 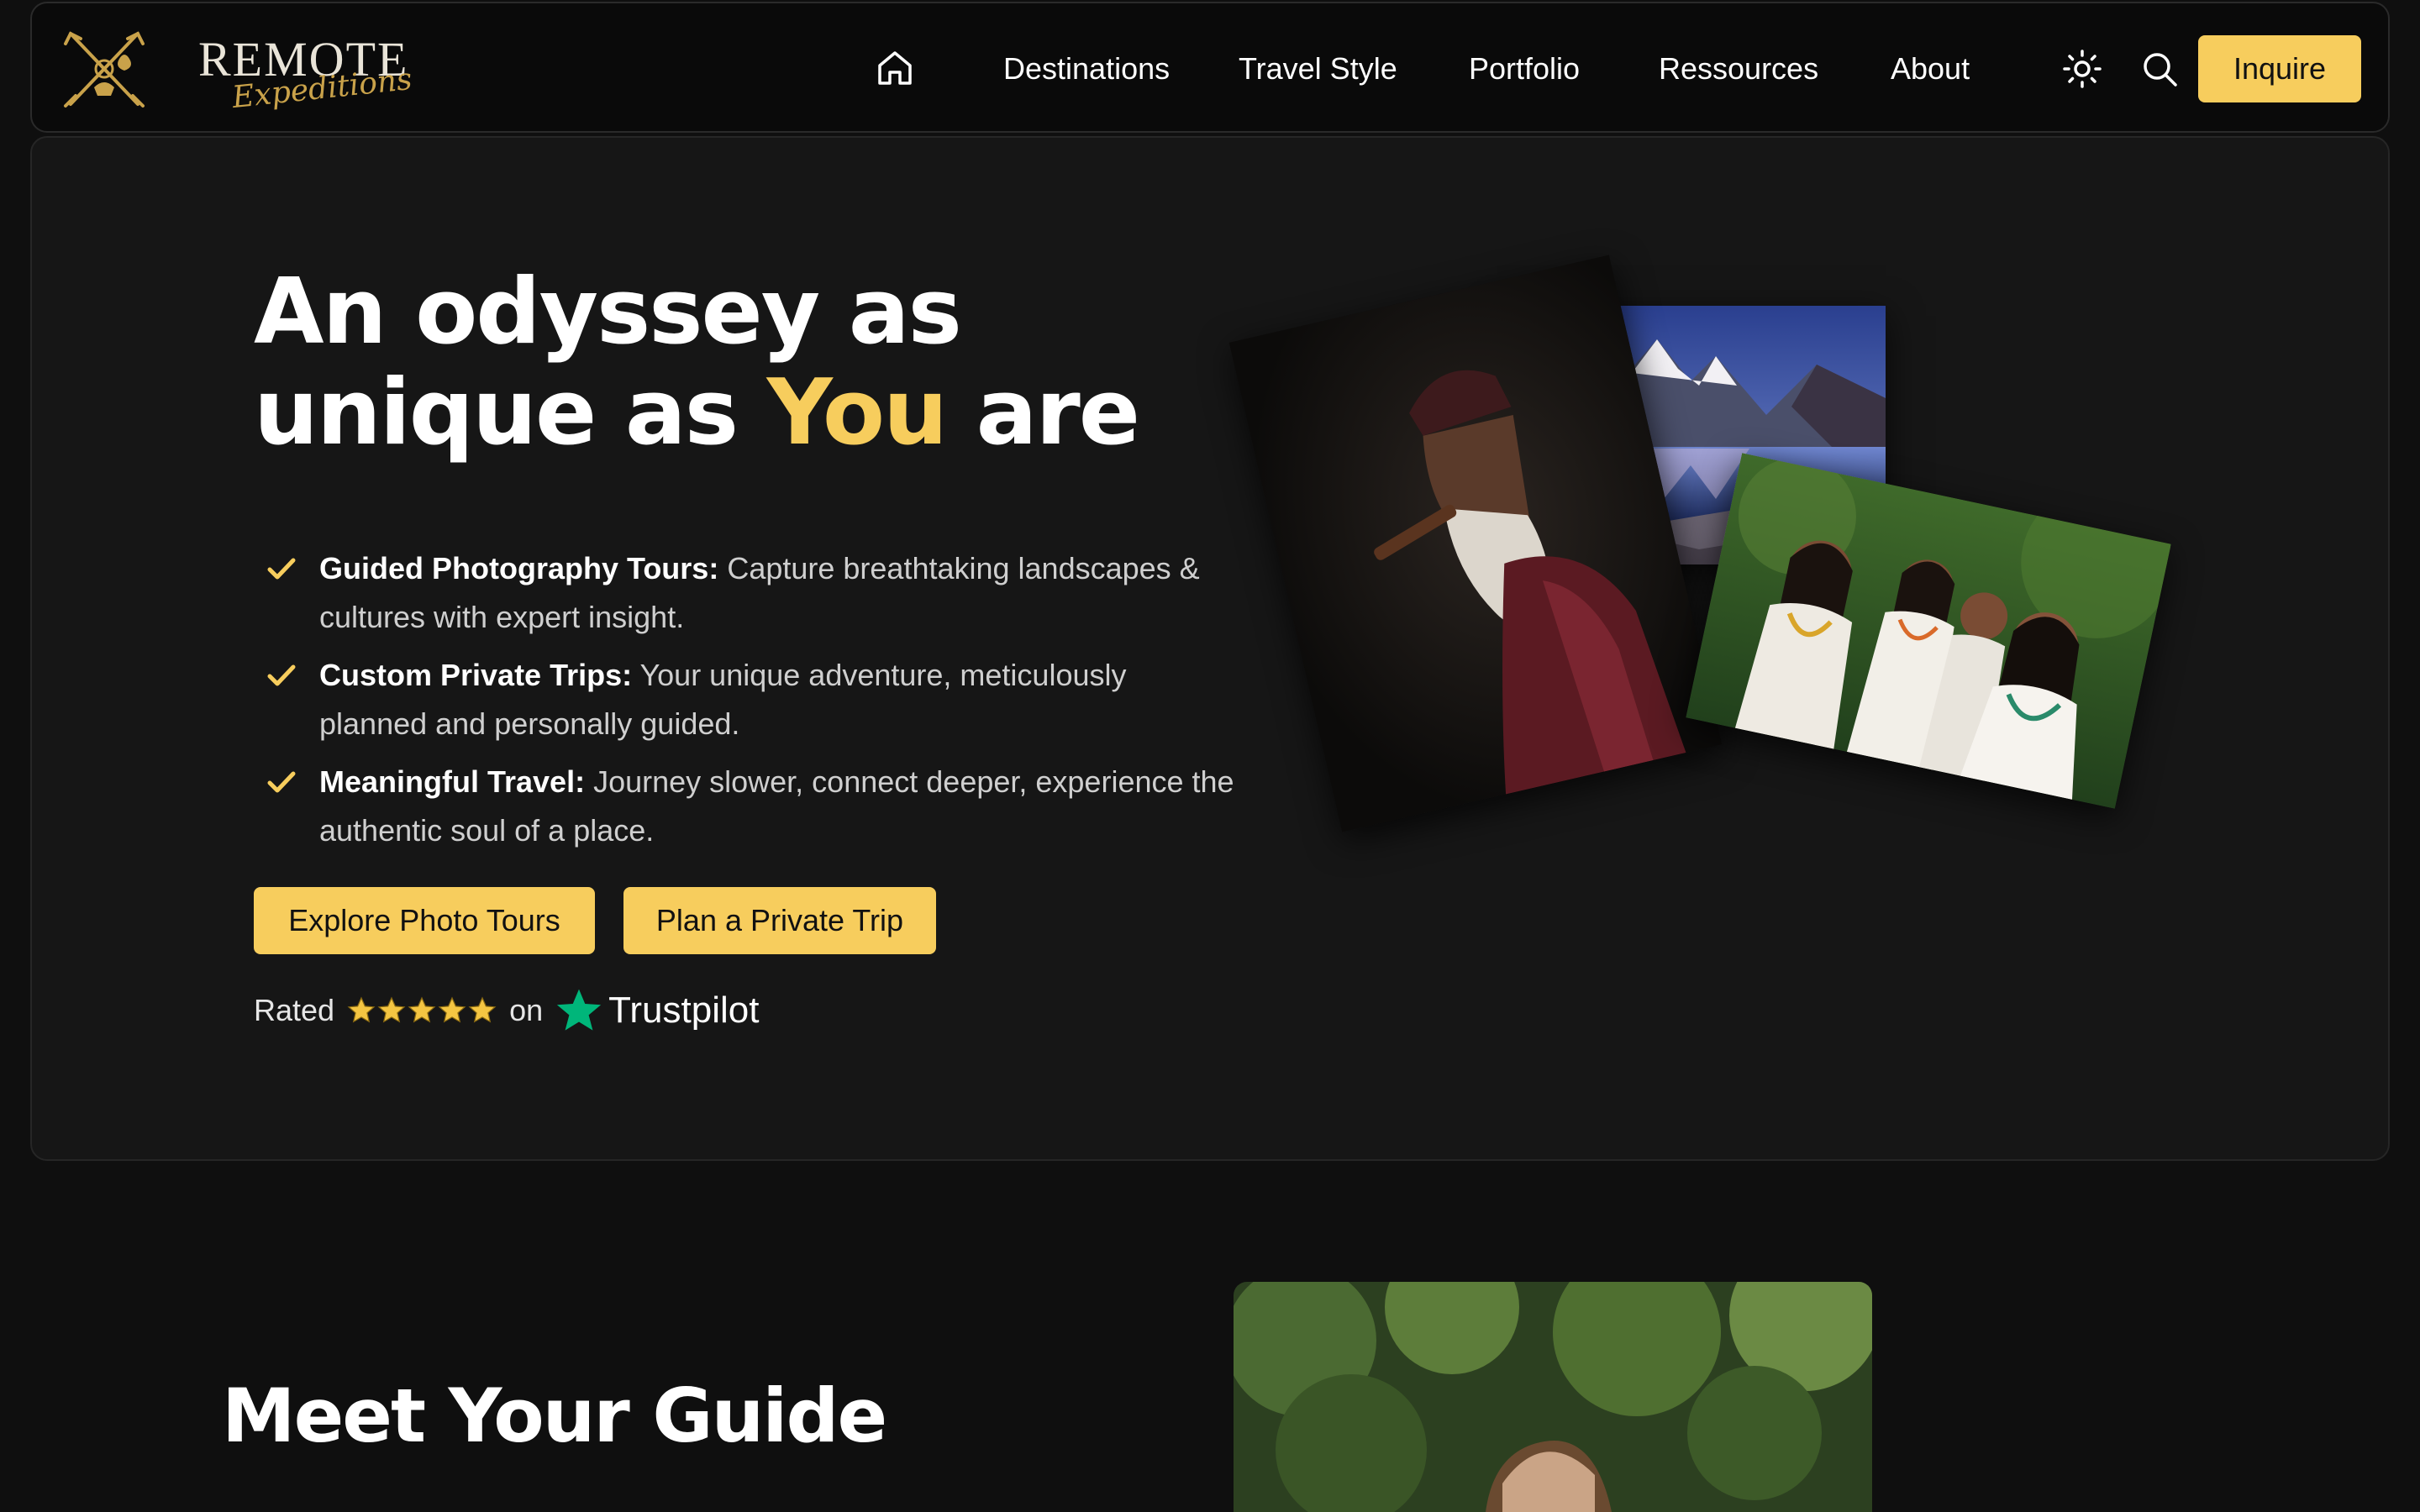 What do you see at coordinates (608, 312) in the screenshot?
I see `hero-title-line1: An odyssey as` at bounding box center [608, 312].